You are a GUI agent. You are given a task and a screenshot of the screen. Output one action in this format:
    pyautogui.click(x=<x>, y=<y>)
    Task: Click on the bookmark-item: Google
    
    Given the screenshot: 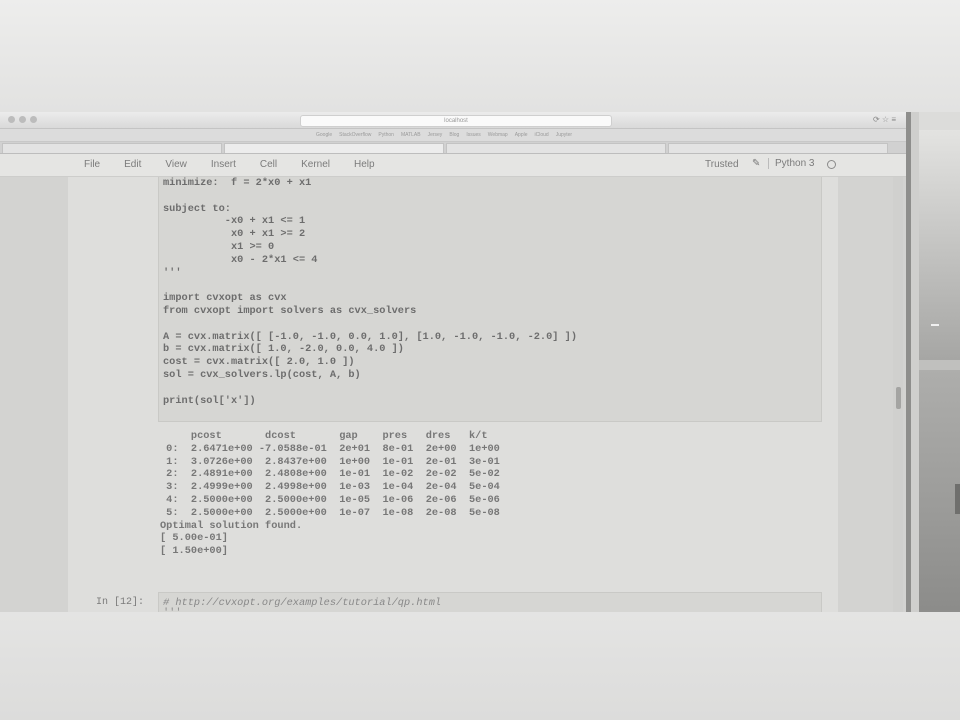 What is the action you would take?
    pyautogui.click(x=324, y=135)
    